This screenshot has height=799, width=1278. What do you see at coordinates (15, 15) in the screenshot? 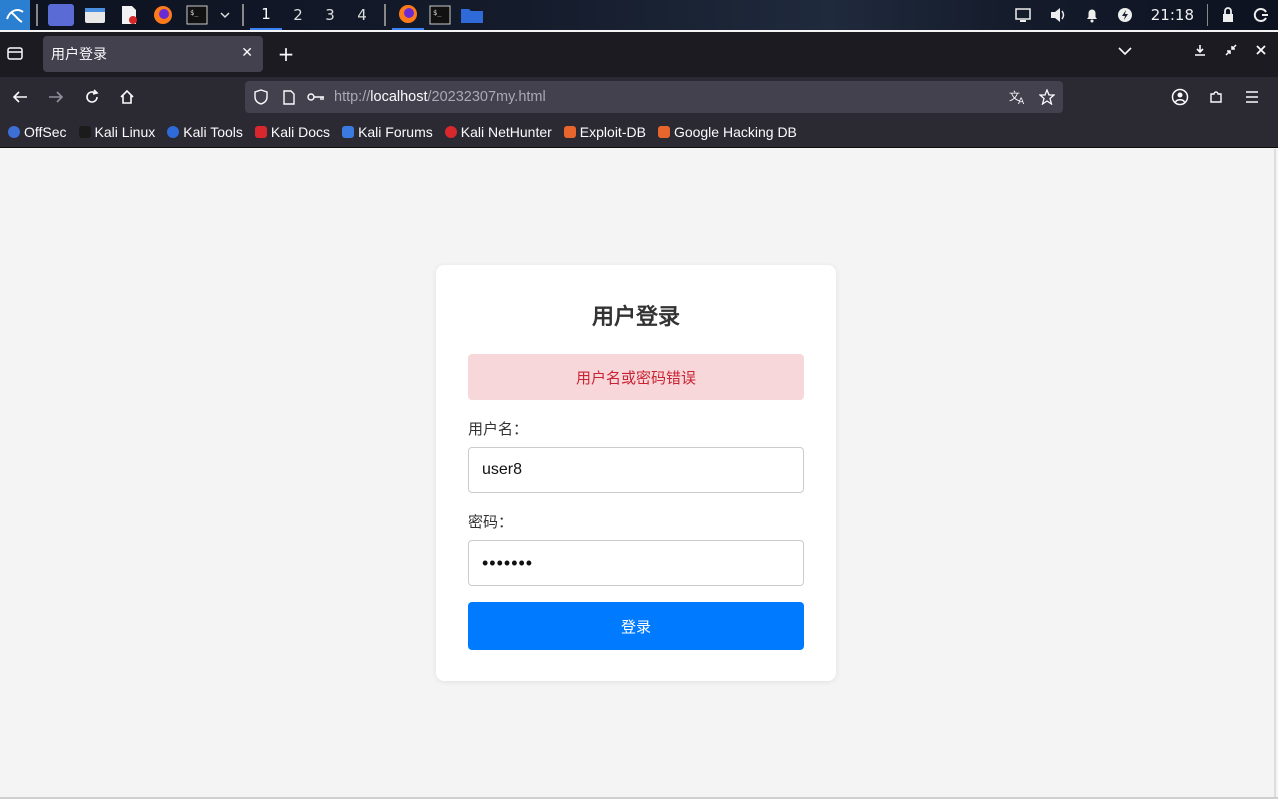
I see `kali-menu-icon` at bounding box center [15, 15].